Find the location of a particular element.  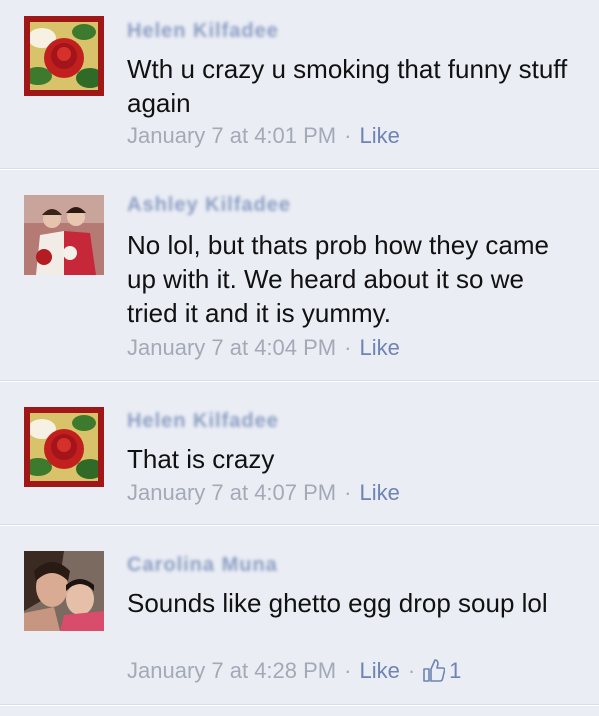

comment-meta: January 7 at 4:04 PM · Like is located at coordinates (263, 348).